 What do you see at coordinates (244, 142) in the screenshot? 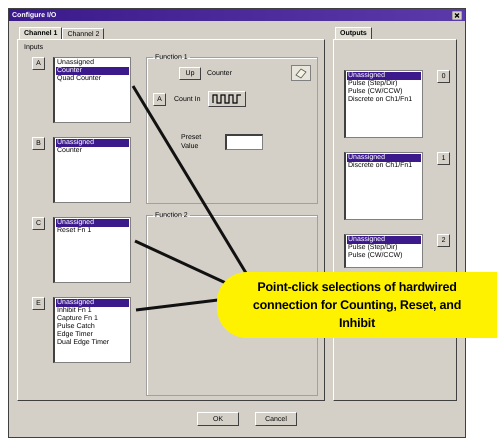
I see `preset-field` at bounding box center [244, 142].